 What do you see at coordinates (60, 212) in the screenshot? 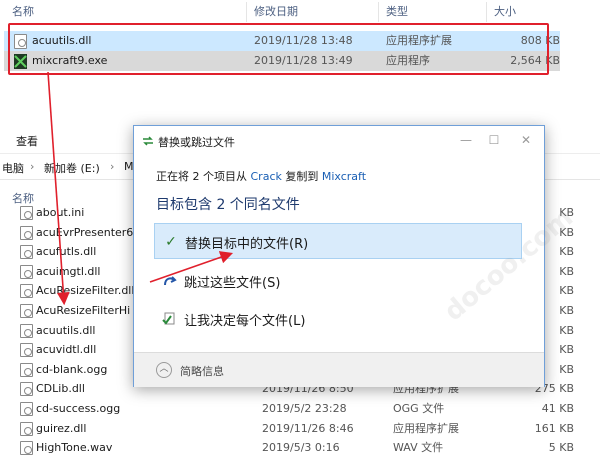
I see `file-name: about.ini` at bounding box center [60, 212].